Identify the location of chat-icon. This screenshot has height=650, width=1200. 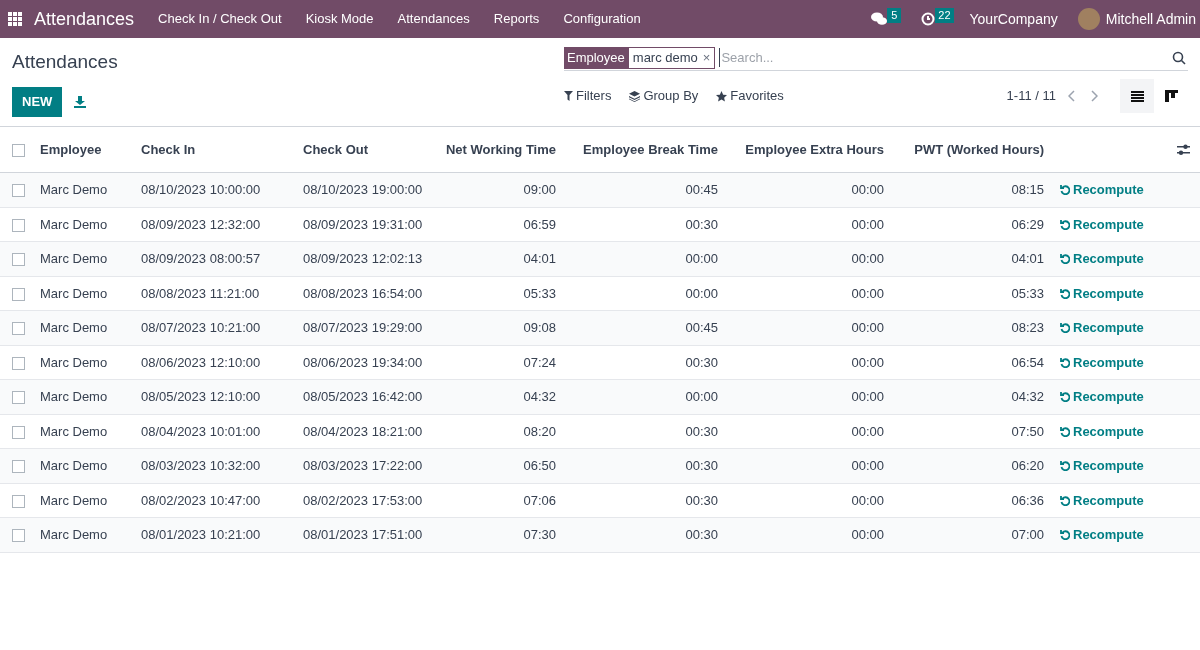
(879, 19).